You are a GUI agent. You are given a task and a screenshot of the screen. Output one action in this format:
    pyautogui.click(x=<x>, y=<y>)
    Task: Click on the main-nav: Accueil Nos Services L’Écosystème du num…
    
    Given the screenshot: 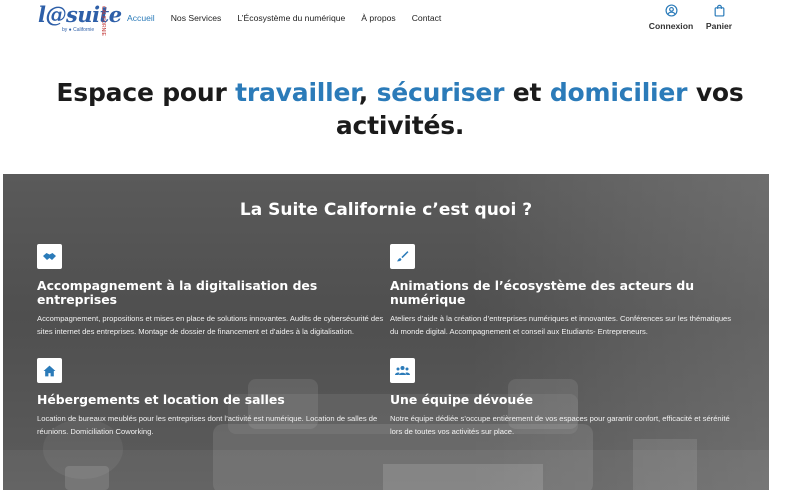 What is the action you would take?
    pyautogui.click(x=292, y=18)
    